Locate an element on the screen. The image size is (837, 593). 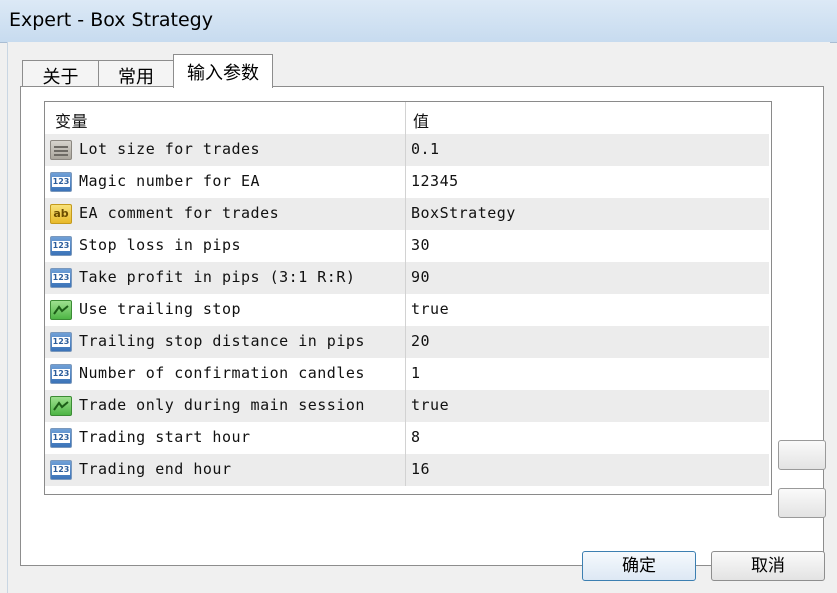
parameter-value-cell: 8 is located at coordinates (587, 438).